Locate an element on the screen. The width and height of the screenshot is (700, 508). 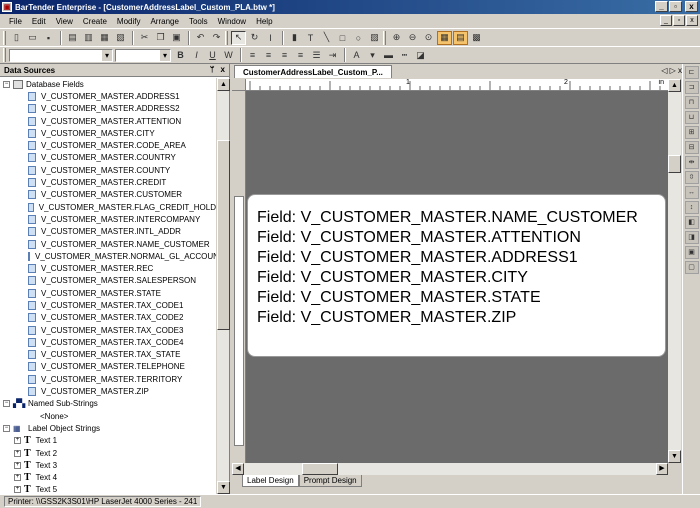
underline-button: U is located at coordinates (212, 55).